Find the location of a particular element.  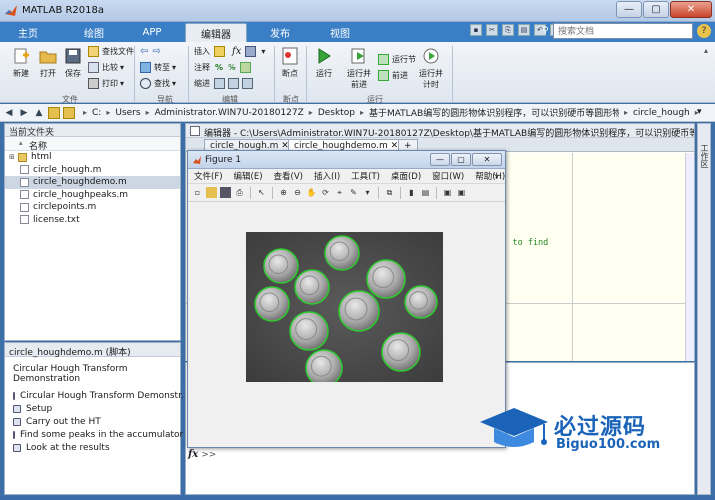

comment-button: 注释 % %̶ is located at coordinates (224, 67).